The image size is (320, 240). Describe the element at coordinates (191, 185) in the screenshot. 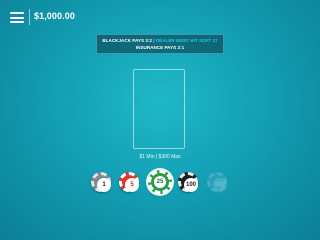

I see `chip-100-label: 100` at that location.